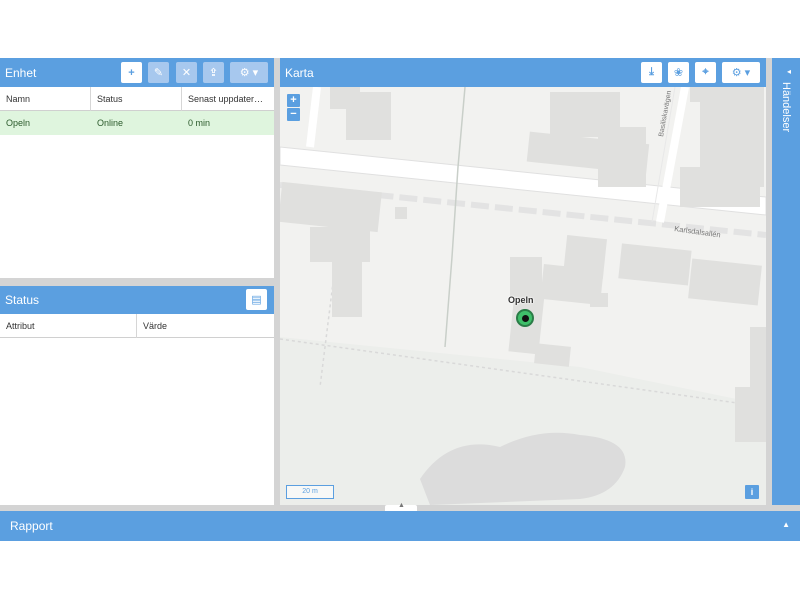  Describe the element at coordinates (400, 526) in the screenshot. I see `report-panel: Rapport ▲` at that location.